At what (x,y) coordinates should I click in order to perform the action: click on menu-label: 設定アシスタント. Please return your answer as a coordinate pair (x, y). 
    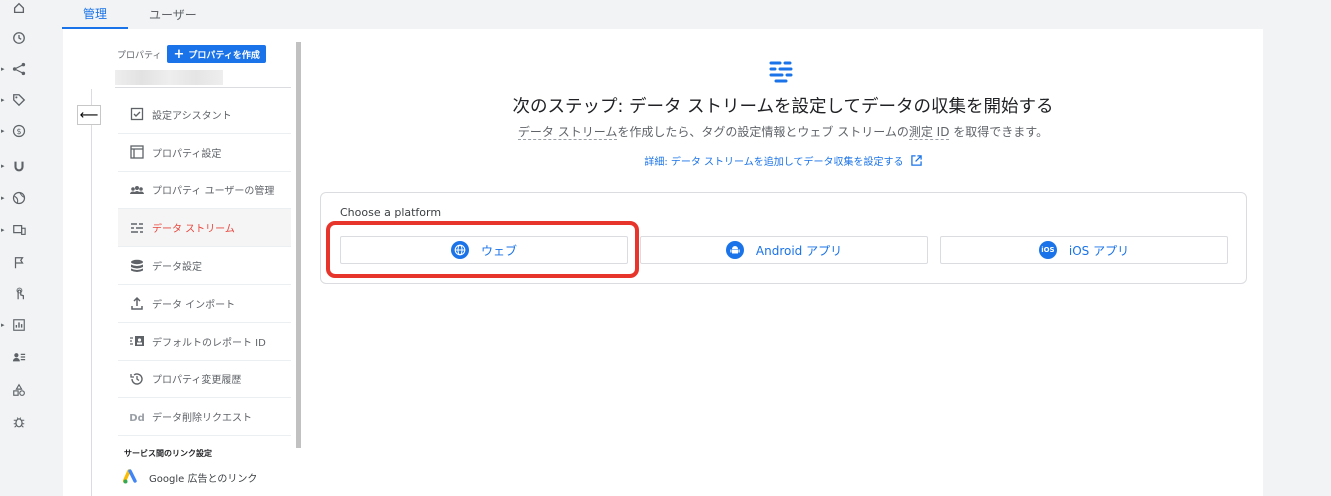
    Looking at the image, I should click on (192, 116).